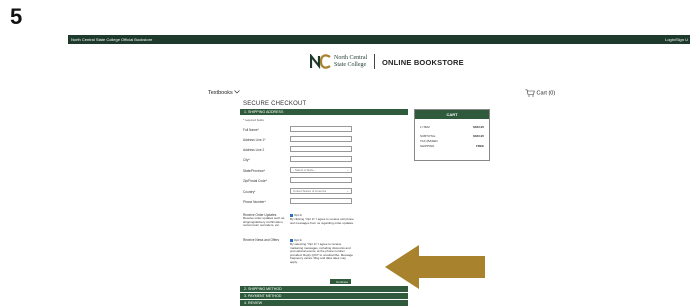  Describe the element at coordinates (324, 303) in the screenshot. I see `section-review: 4. REVIEW` at that location.